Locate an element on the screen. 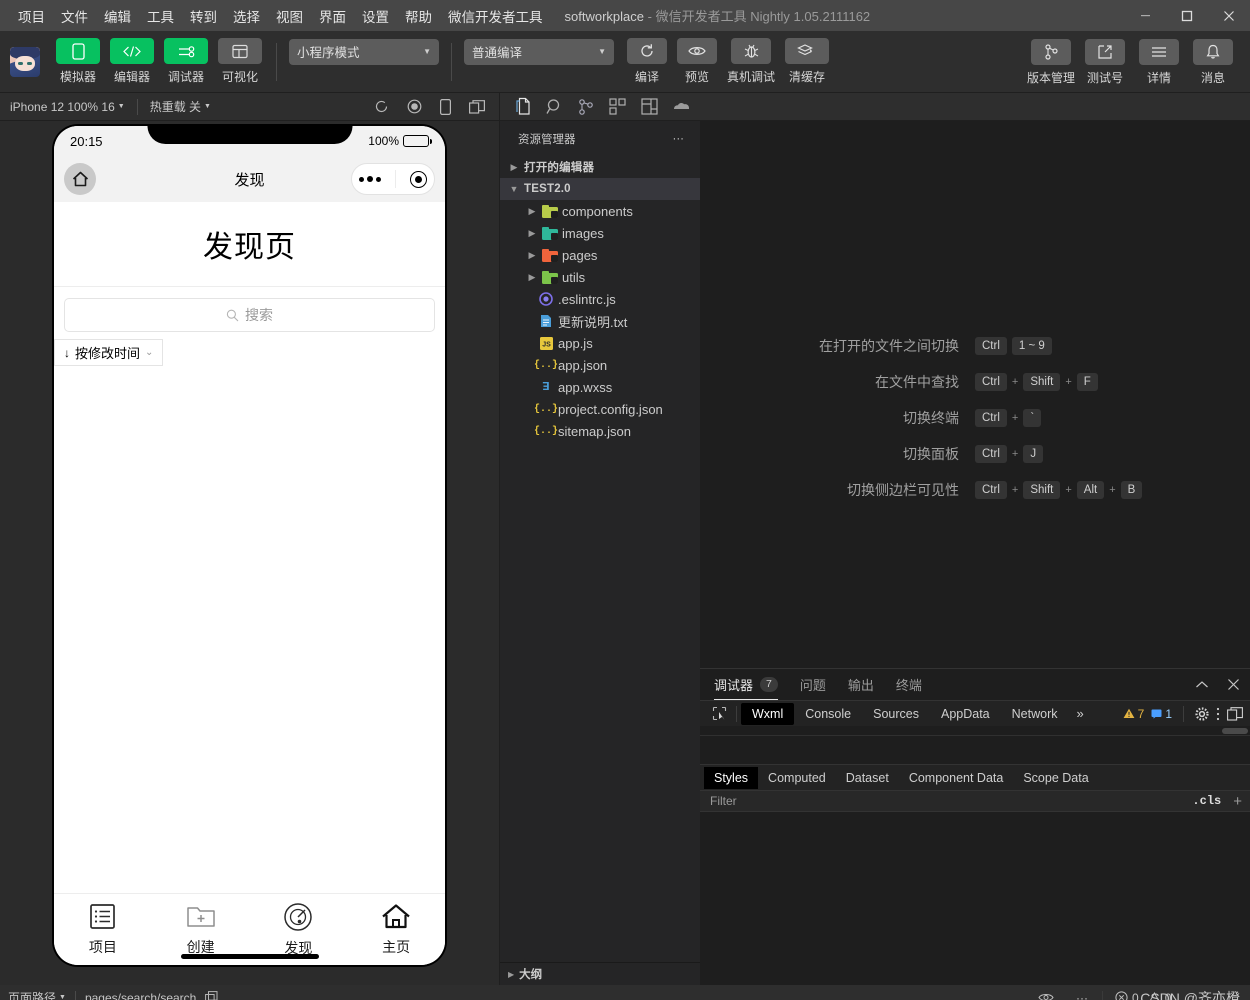 The height and width of the screenshot is (1000, 1250). tab-project: 项目 is located at coordinates (103, 929).